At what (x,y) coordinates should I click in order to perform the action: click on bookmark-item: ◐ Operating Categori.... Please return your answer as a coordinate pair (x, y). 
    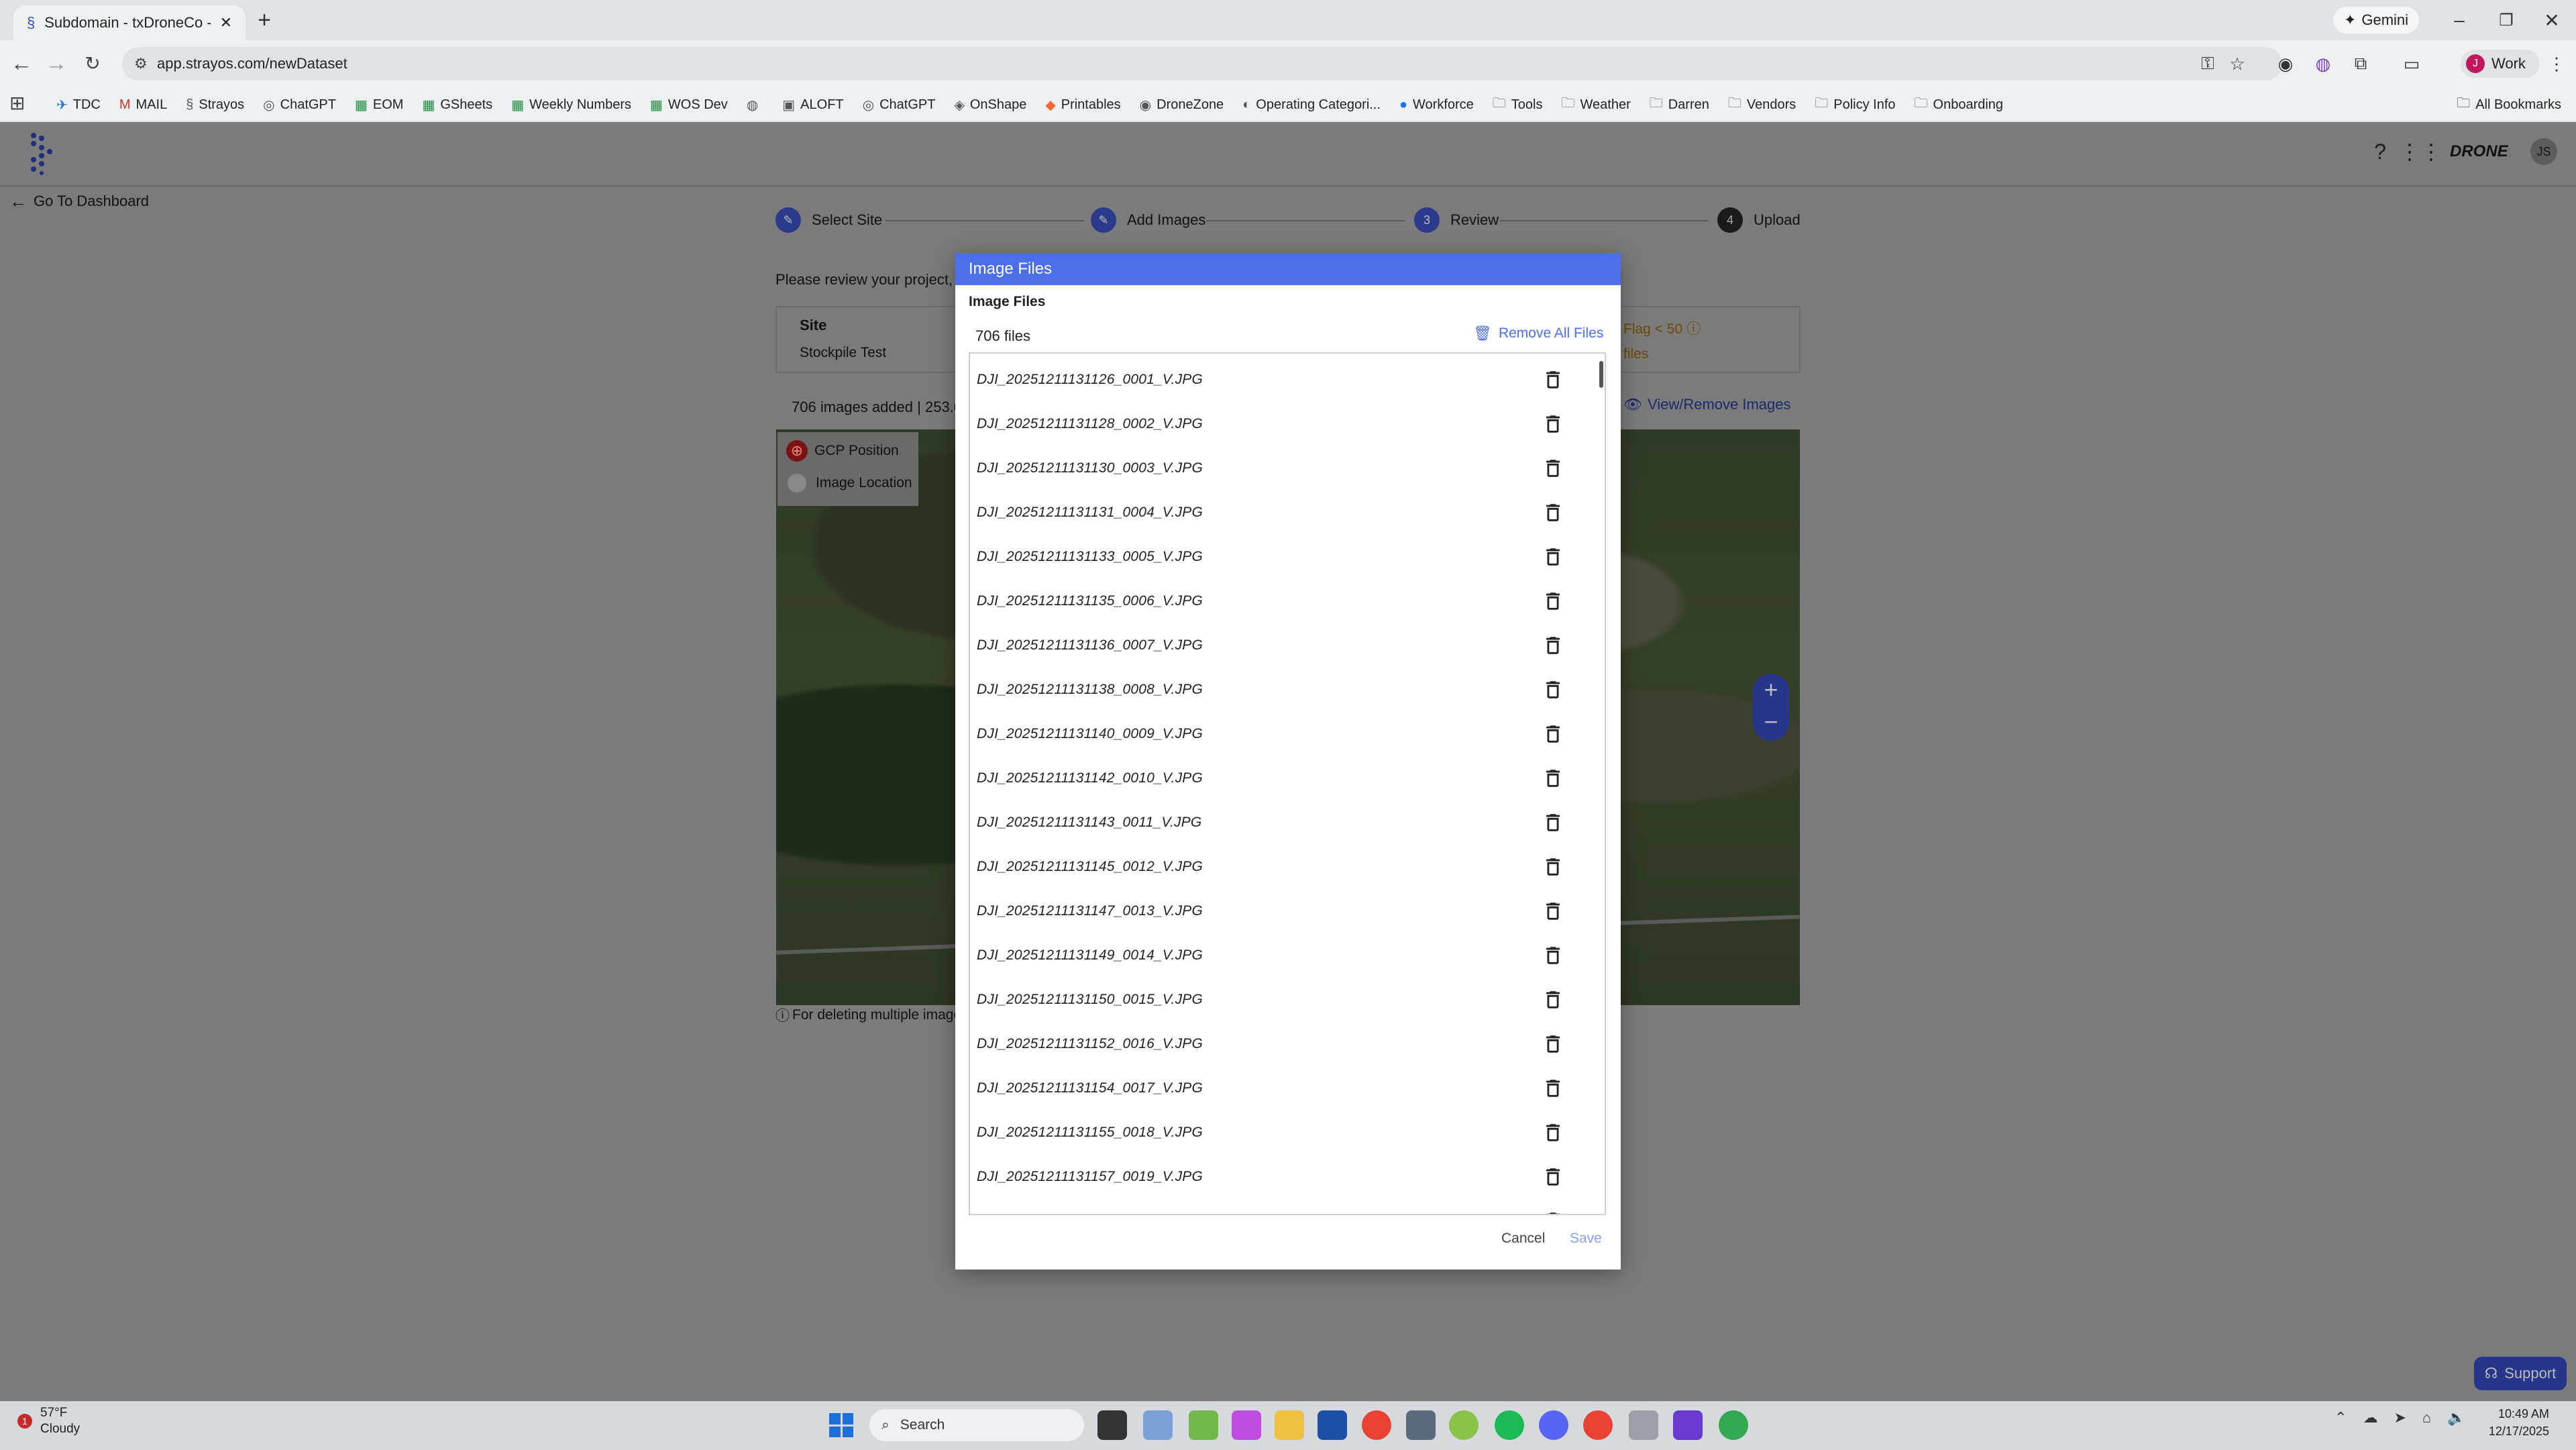
    Looking at the image, I should click on (1311, 105).